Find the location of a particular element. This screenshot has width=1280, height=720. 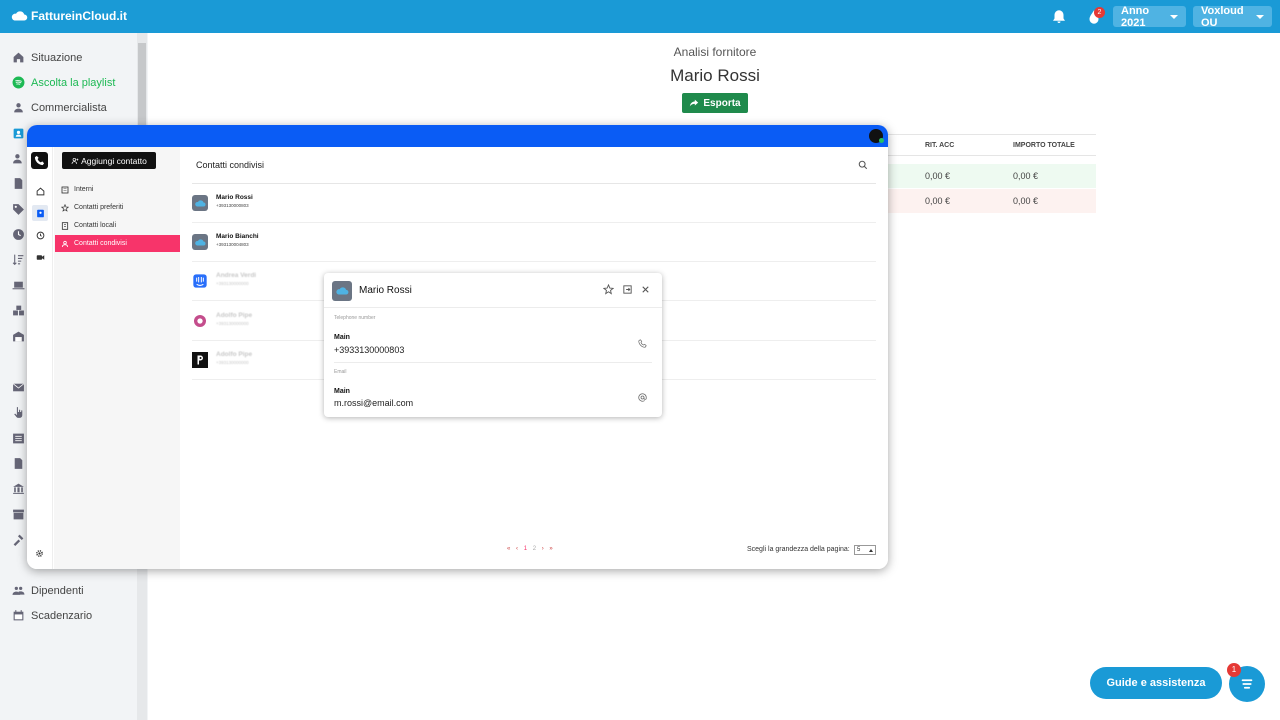

history-icon is located at coordinates (40, 235).